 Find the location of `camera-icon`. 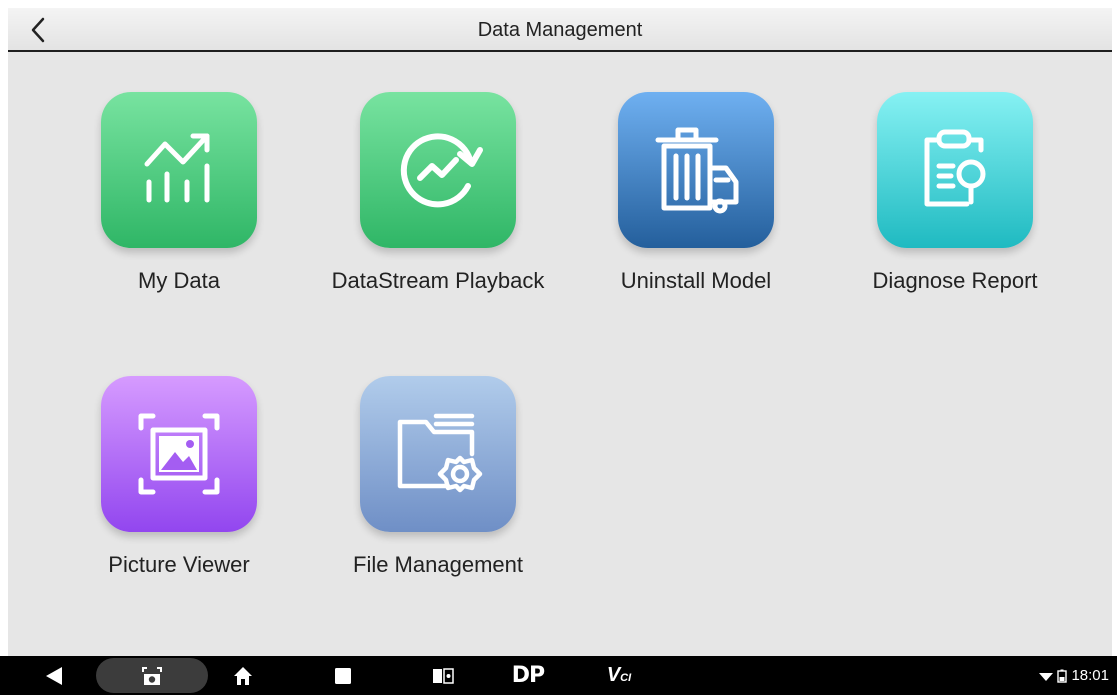

camera-icon is located at coordinates (152, 675).